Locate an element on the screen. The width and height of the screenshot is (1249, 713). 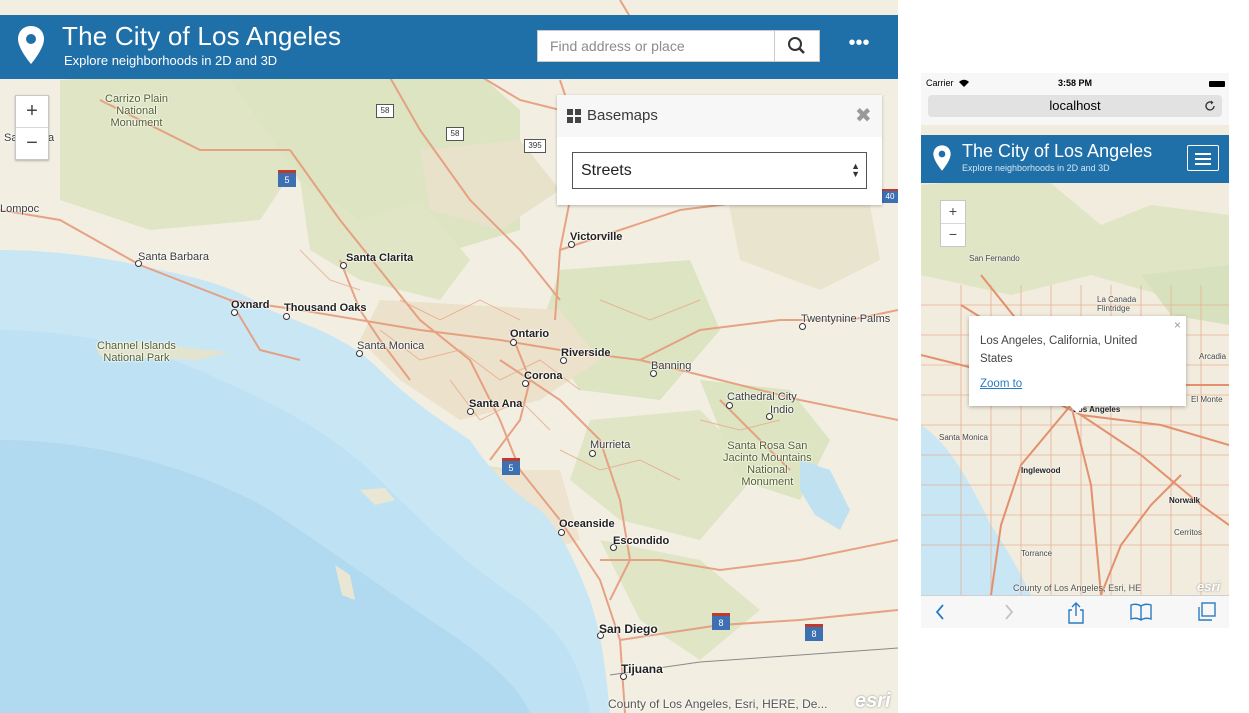
label-tijuana: Tijuana is located at coordinates (642, 669).